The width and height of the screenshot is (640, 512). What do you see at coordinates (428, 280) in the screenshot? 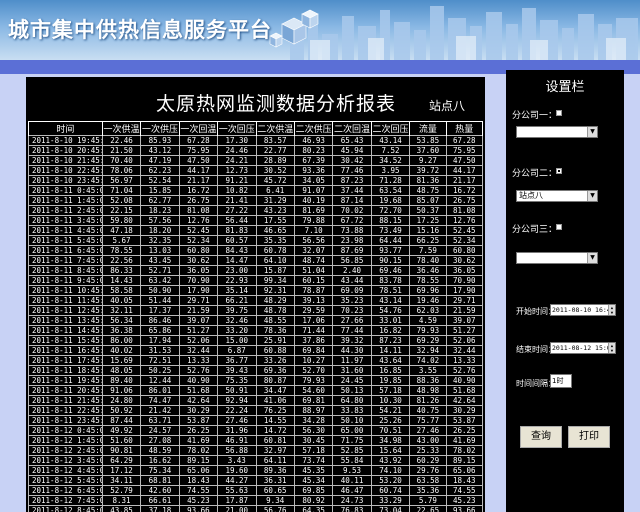
I see `value-cell: 78.55` at bounding box center [428, 280].